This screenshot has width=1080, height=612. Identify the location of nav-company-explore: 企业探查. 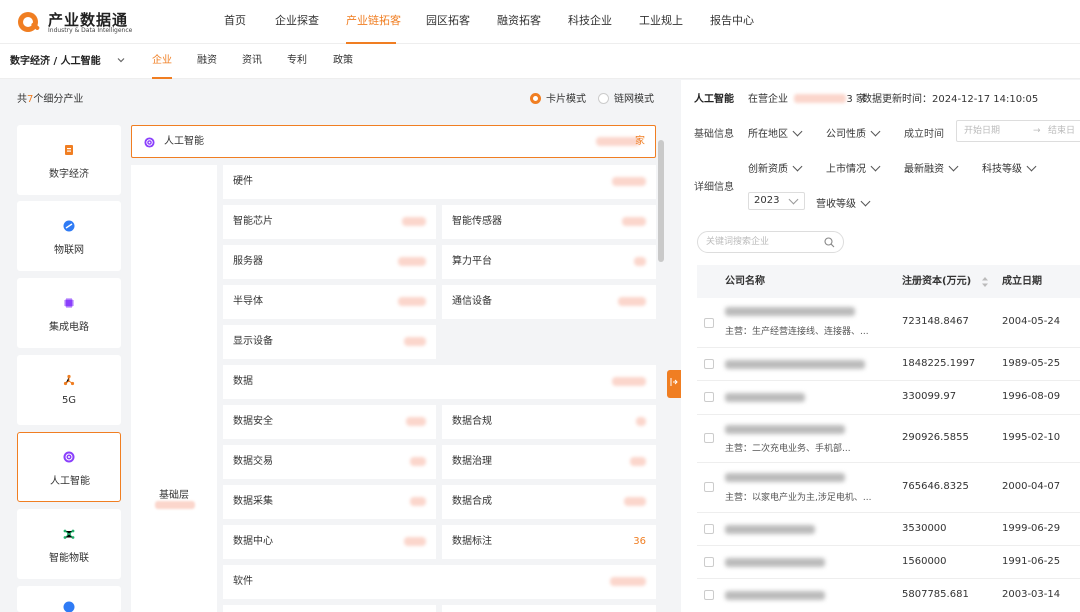
(297, 22).